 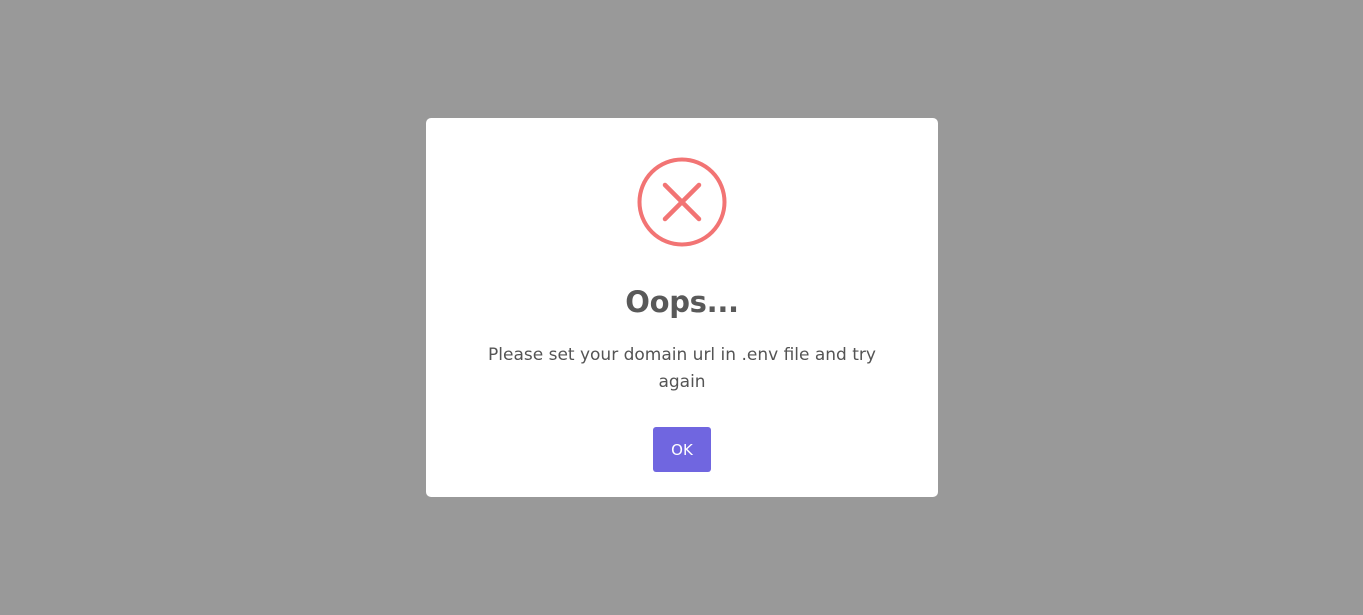 I want to click on error-x-icon, so click(x=682, y=202).